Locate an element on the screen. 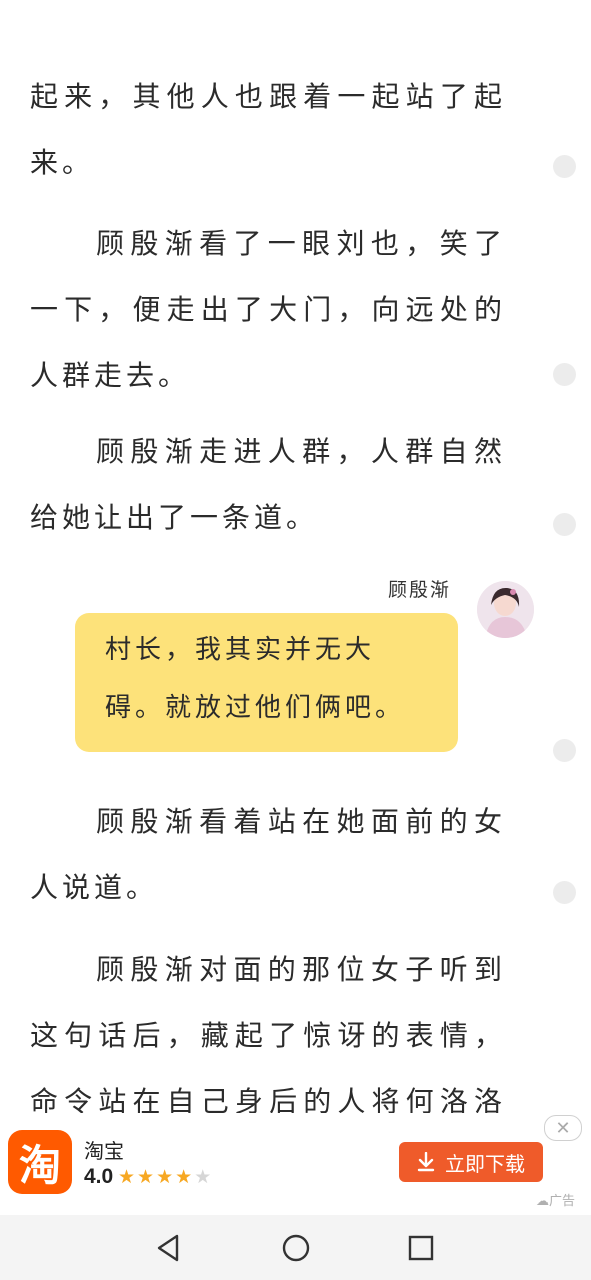 The image size is (591, 1280). home-icon is located at coordinates (296, 1248).